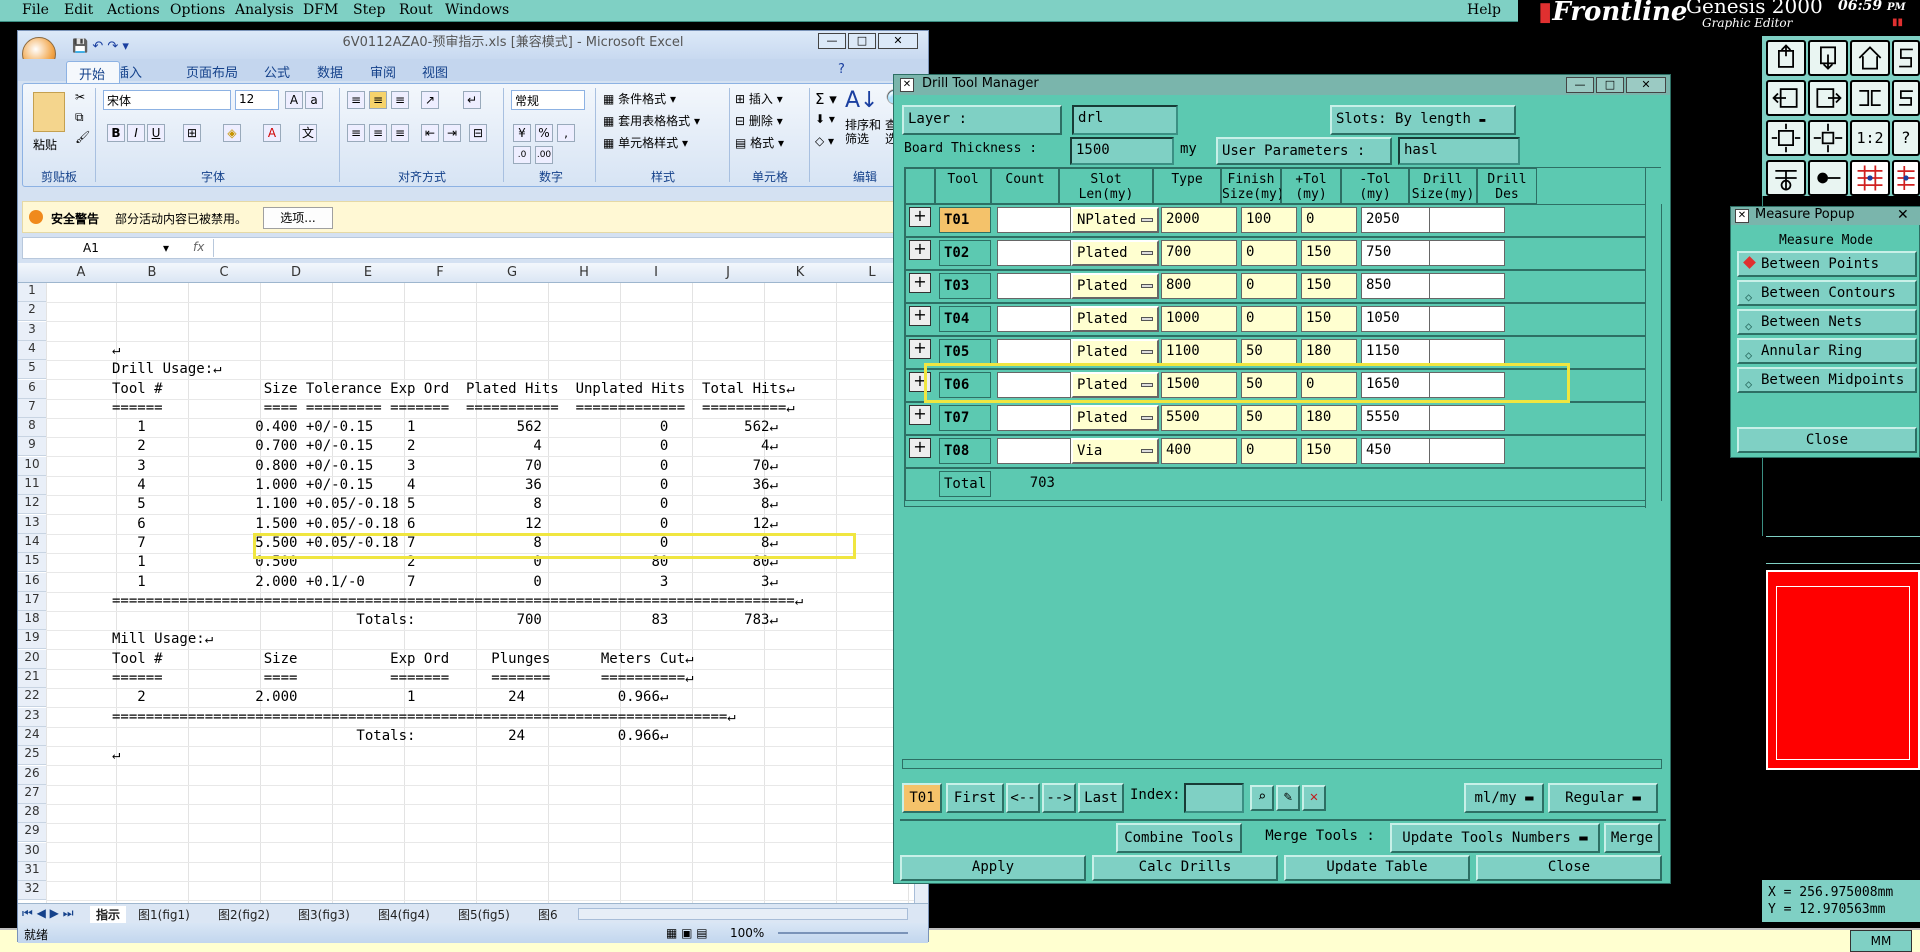  I want to click on grid-red-2-icon, so click(1906, 178).